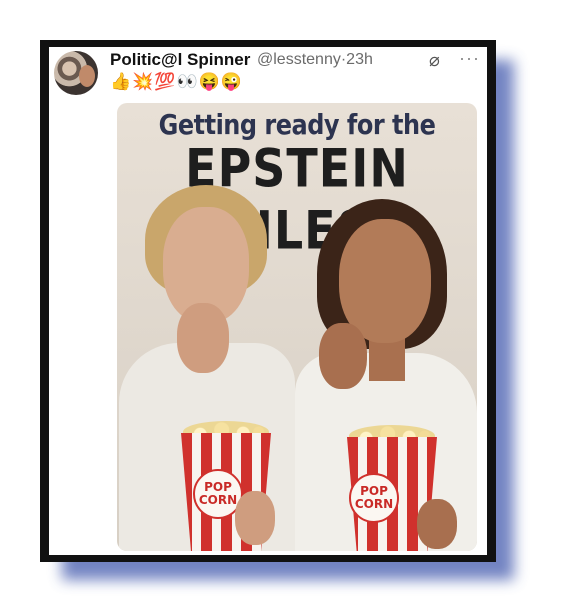 The image size is (567, 608). Describe the element at coordinates (359, 59) in the screenshot. I see `timestamp: 23h` at that location.